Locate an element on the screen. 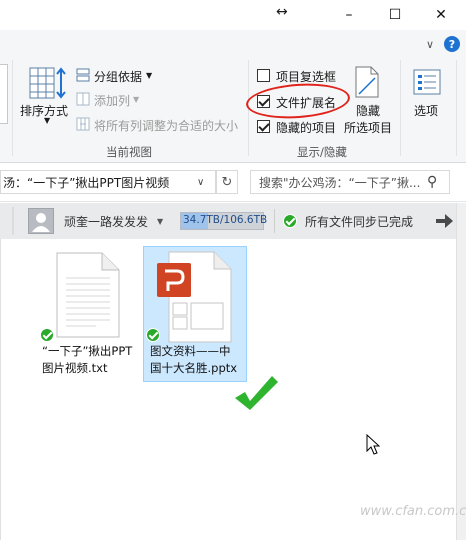  file-item-pptx-selected: 图文资料——中 国十大名胜.pptx is located at coordinates (195, 314).